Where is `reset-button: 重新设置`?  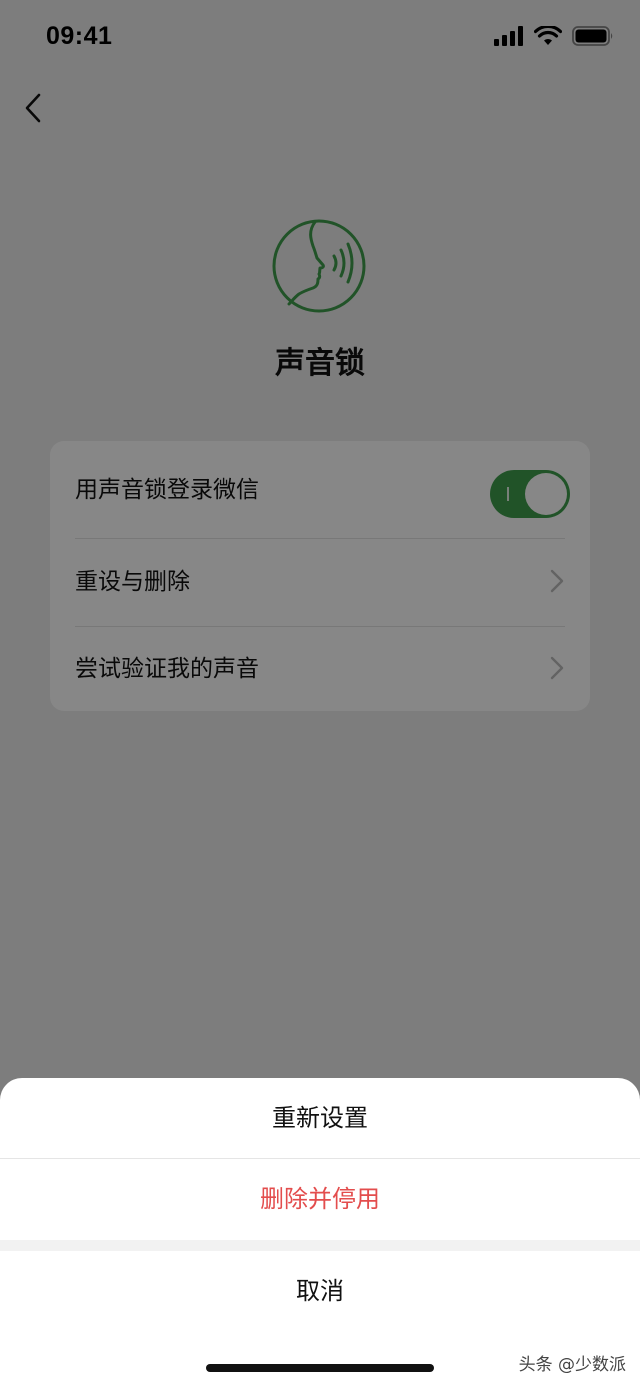
reset-button: 重新设置 is located at coordinates (320, 1118).